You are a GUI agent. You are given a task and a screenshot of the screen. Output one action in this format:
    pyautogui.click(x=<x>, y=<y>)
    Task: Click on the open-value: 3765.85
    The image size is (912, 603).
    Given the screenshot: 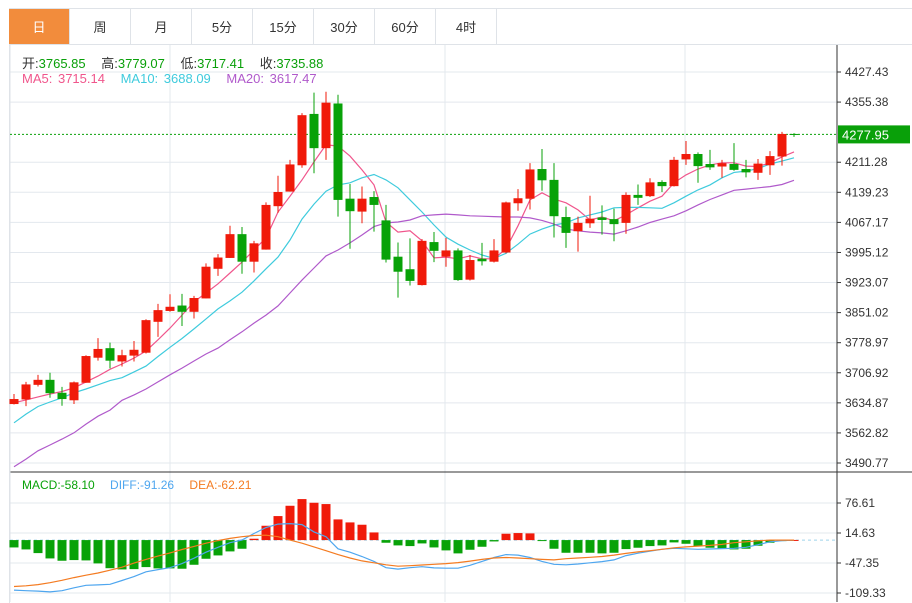 What is the action you would take?
    pyautogui.click(x=62, y=63)
    